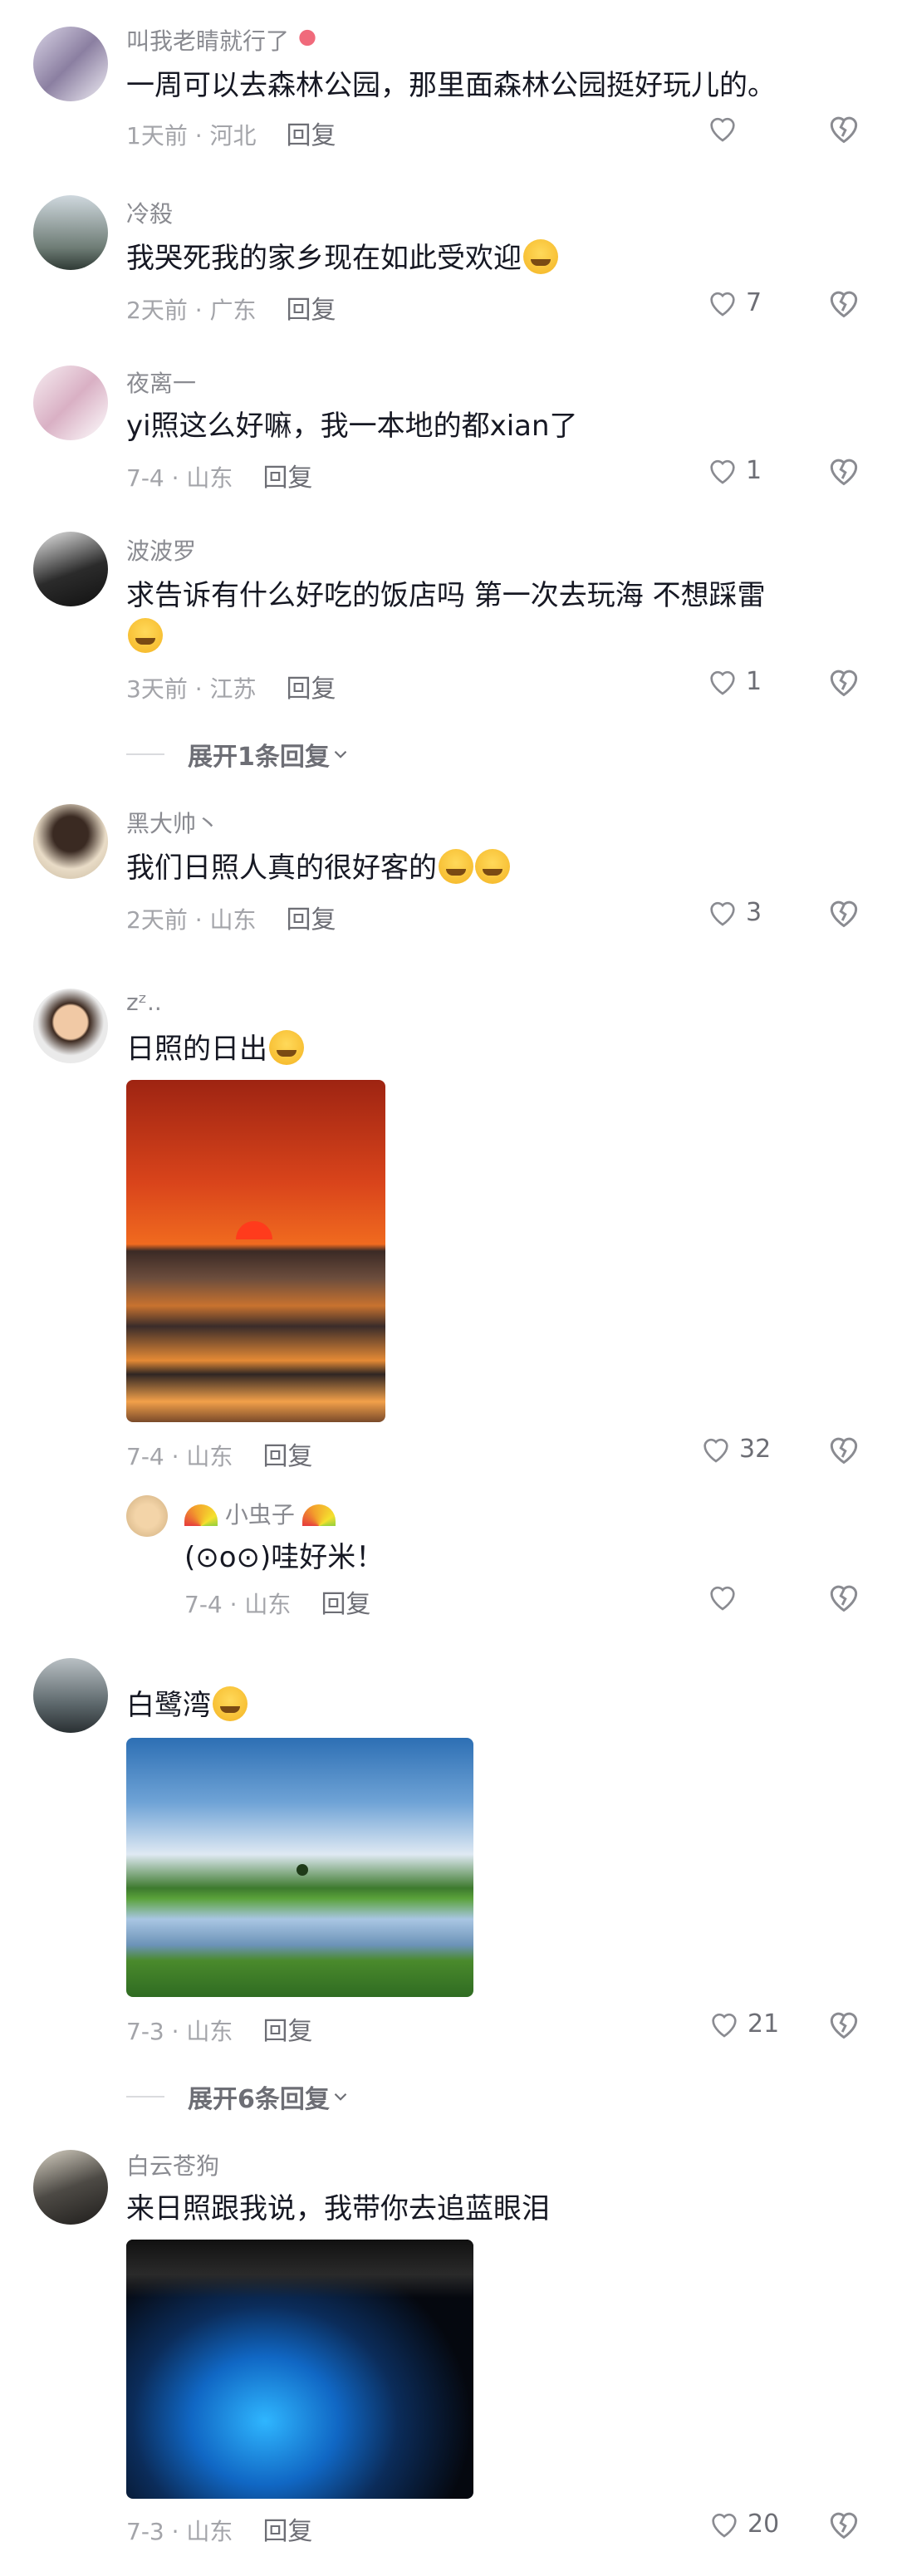 Image resolution: width=897 pixels, height=2576 pixels. I want to click on expand-replies-button: 展开1条回复, so click(239, 754).